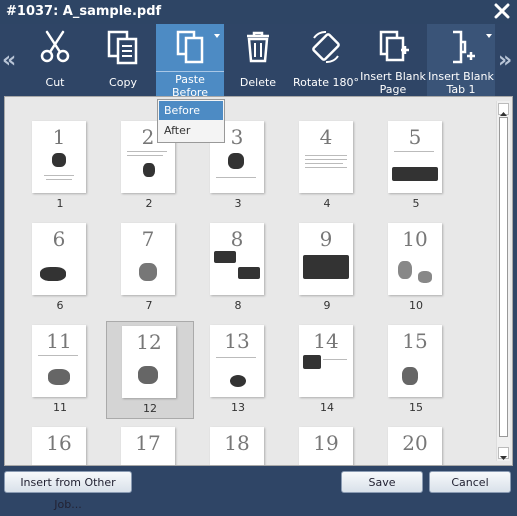 Image resolution: width=517 pixels, height=516 pixels. Describe the element at coordinates (149, 305) in the screenshot. I see `page-caption: 7` at that location.